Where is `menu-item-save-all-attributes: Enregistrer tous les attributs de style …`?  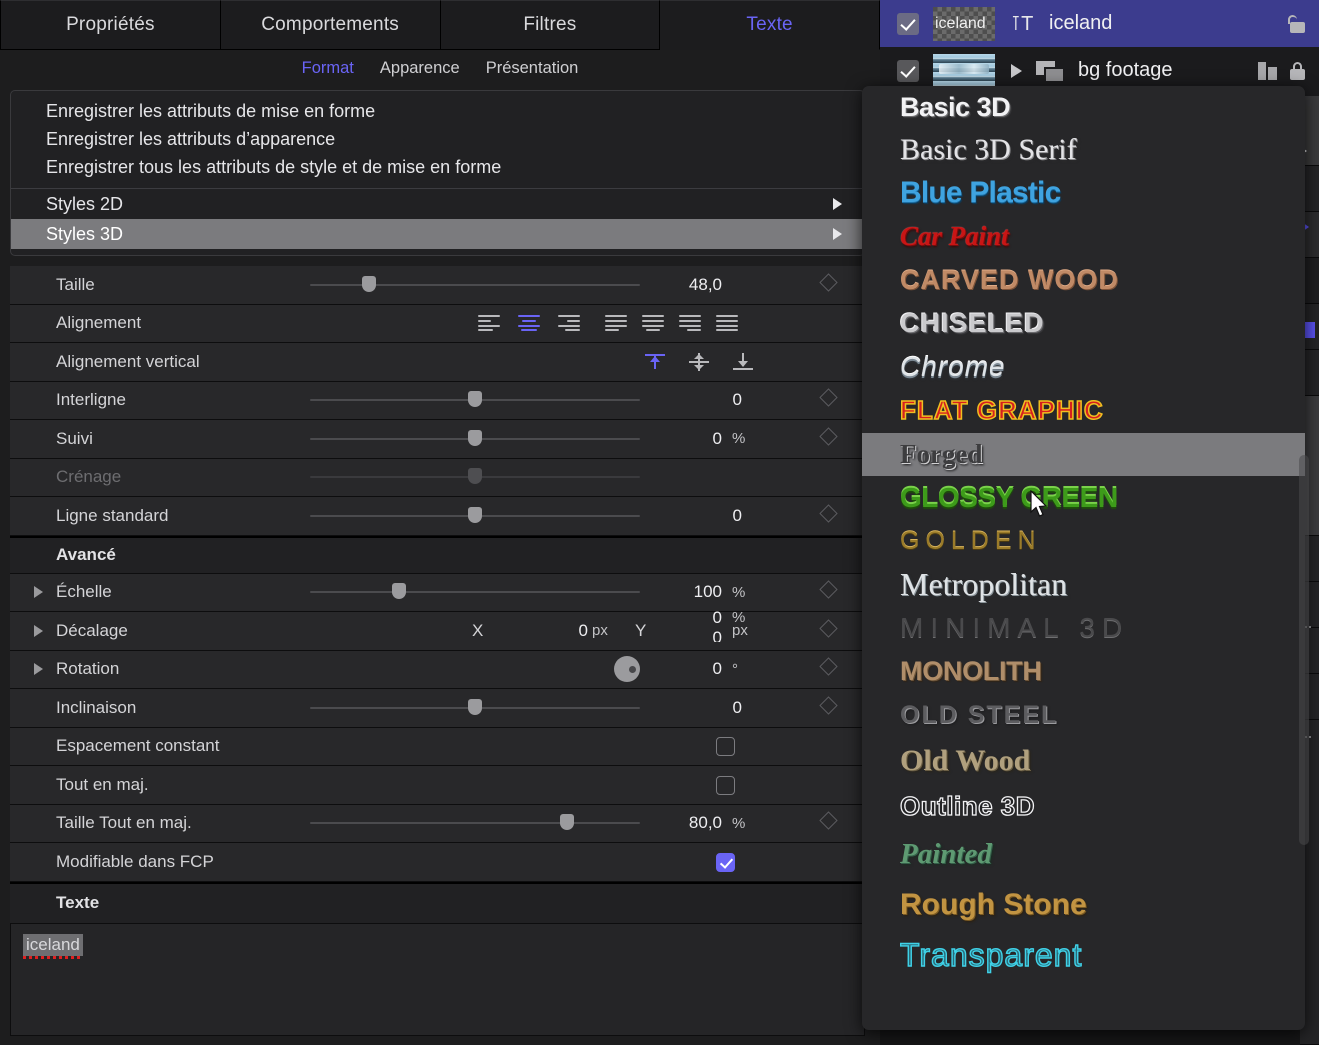 menu-item-save-all-attributes: Enregistrer tous les attributs de style … is located at coordinates (437, 167).